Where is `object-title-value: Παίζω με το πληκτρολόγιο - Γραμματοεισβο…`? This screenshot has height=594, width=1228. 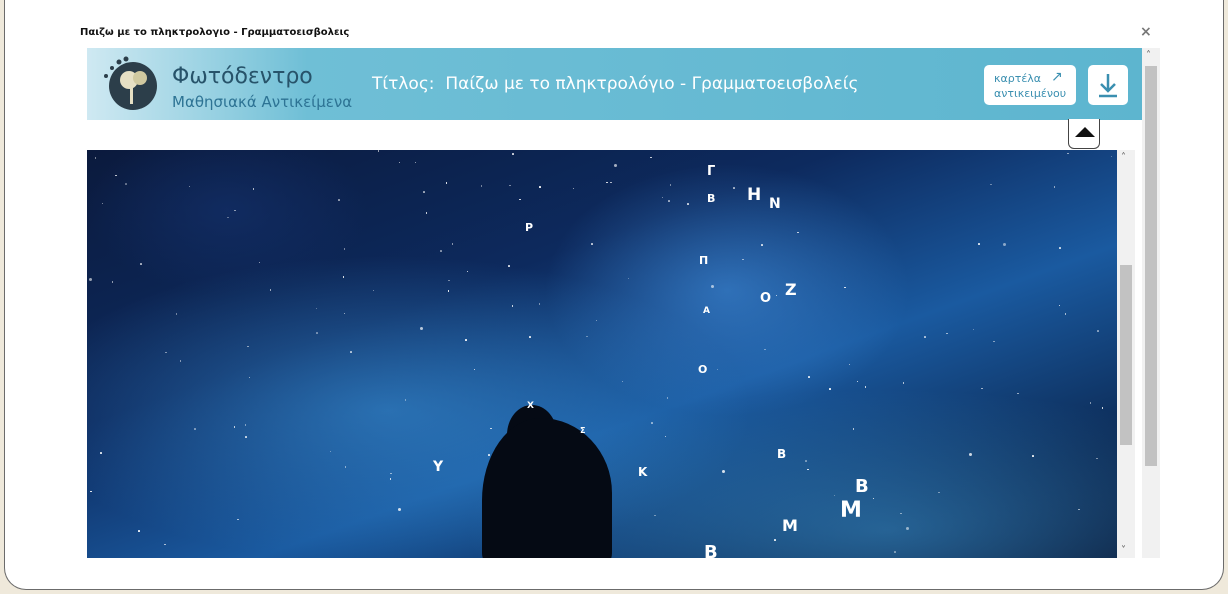 object-title-value: Παίζω με το πληκτρολόγιο - Γραμματοεισβο… is located at coordinates (652, 84).